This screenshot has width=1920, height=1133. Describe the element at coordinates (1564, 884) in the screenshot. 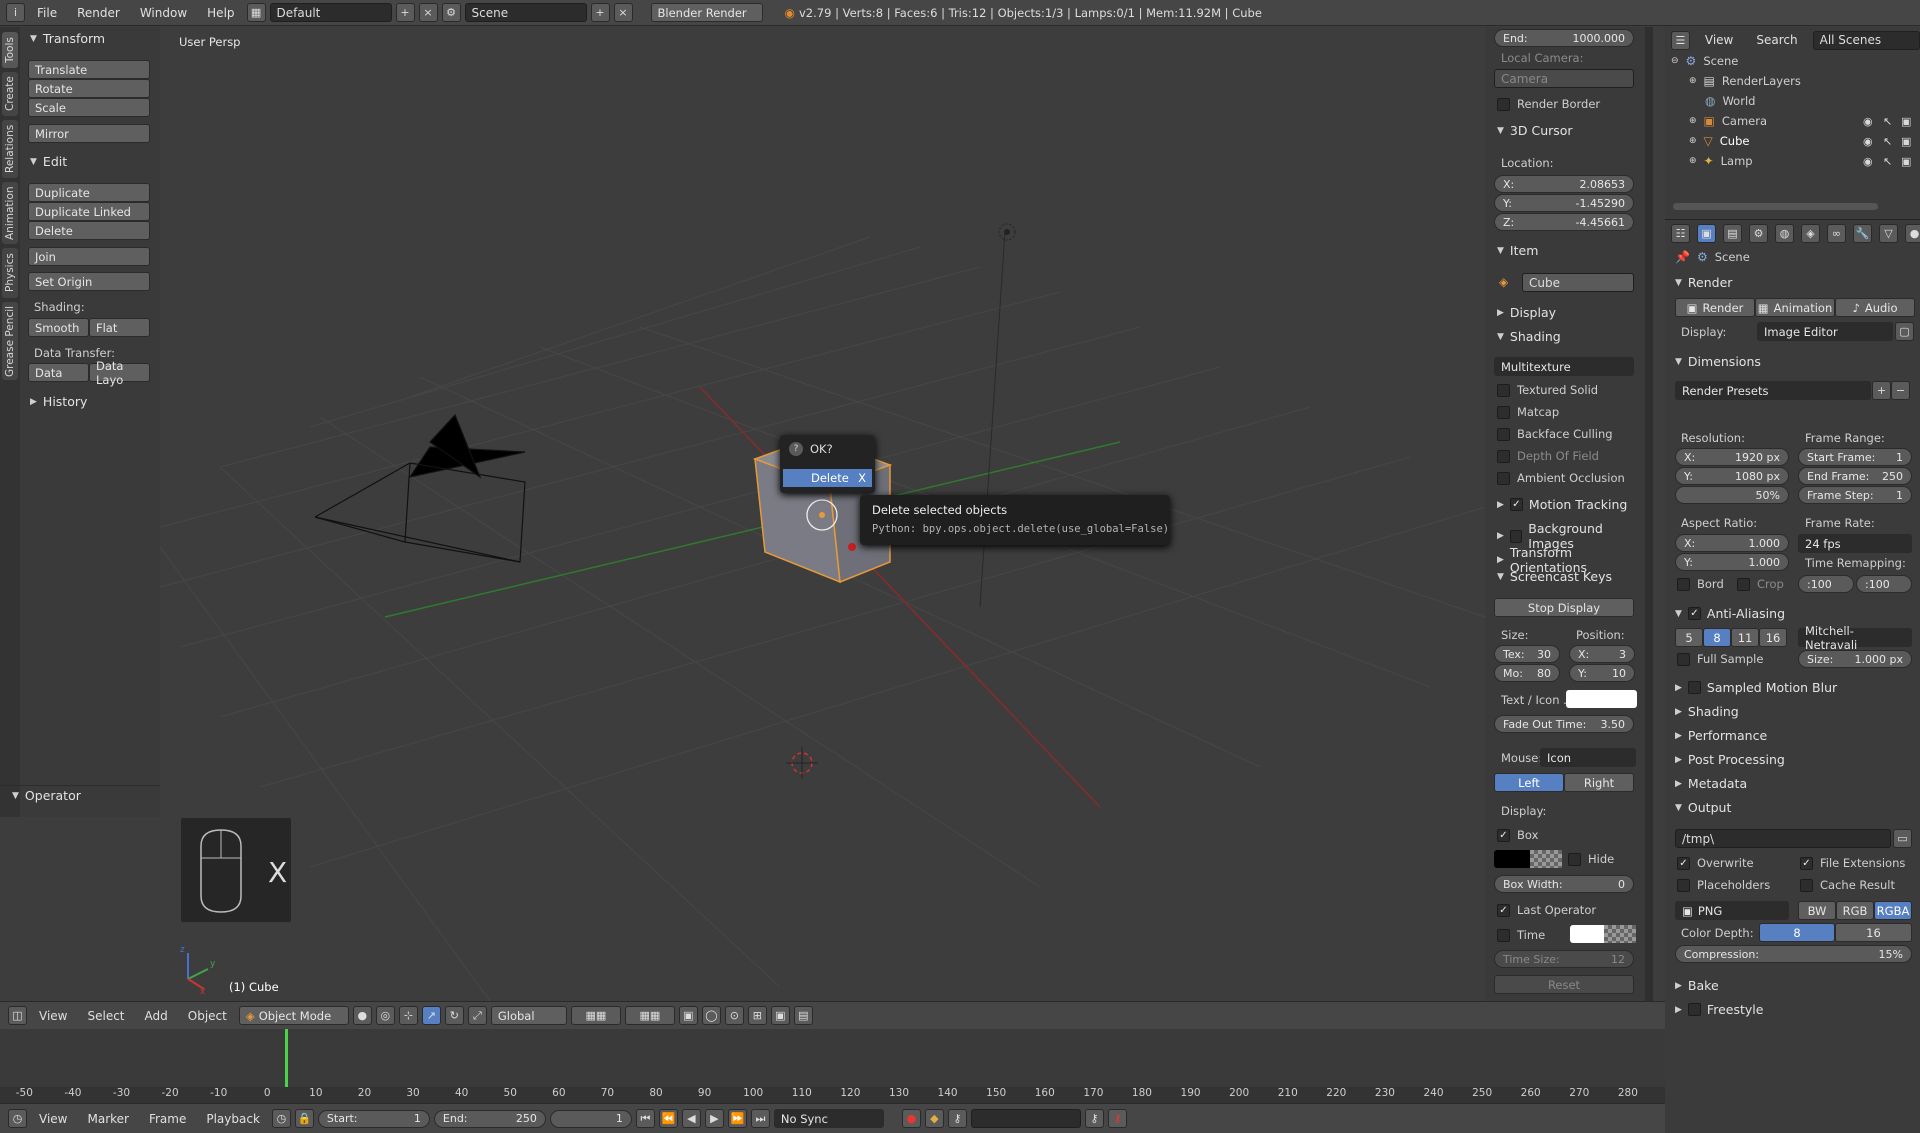

I see `box-width-field: Box Width: 0` at that location.